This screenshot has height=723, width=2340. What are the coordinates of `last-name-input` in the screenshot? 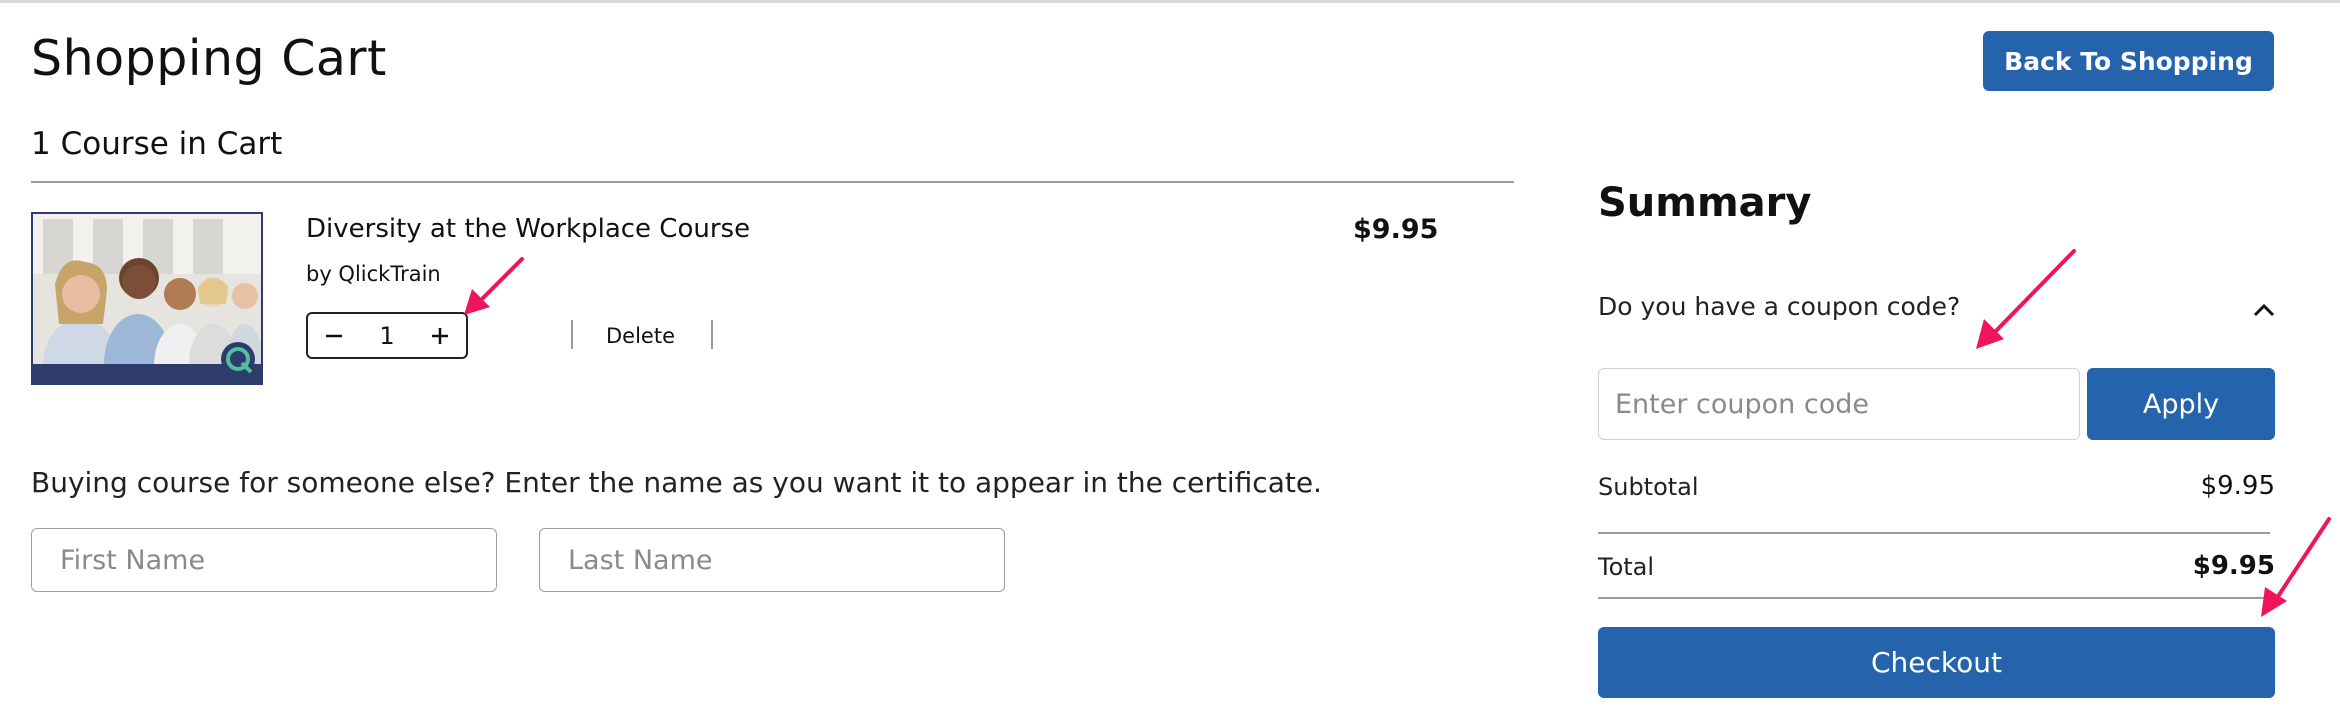 It's located at (772, 560).